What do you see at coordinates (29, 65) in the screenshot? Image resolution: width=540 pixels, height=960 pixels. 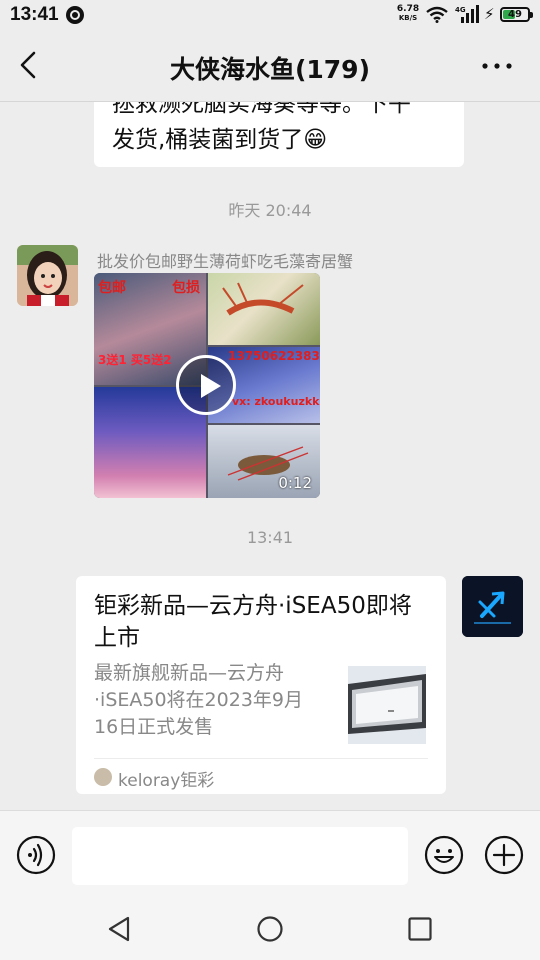 I see `back-icon` at bounding box center [29, 65].